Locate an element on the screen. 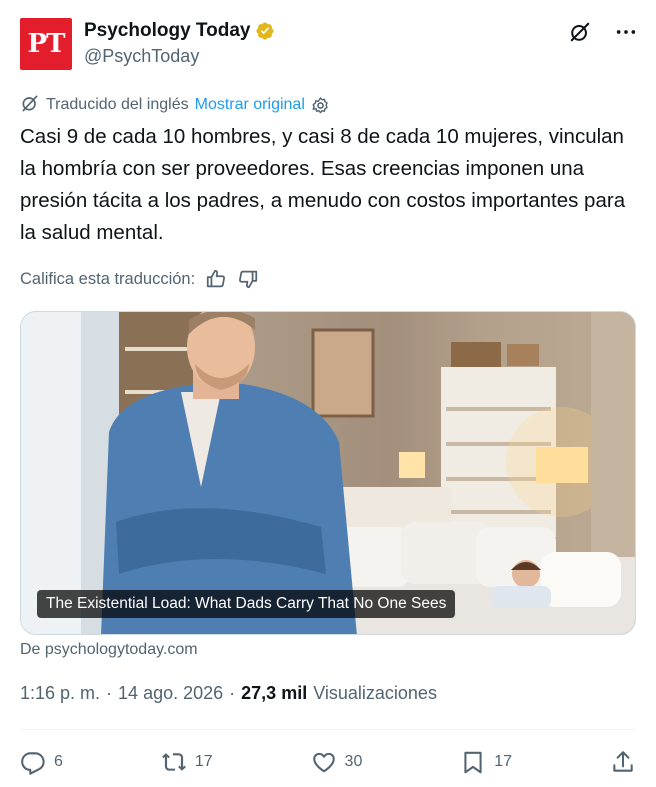  author-display-name-row: Psychology Today is located at coordinates (179, 31).